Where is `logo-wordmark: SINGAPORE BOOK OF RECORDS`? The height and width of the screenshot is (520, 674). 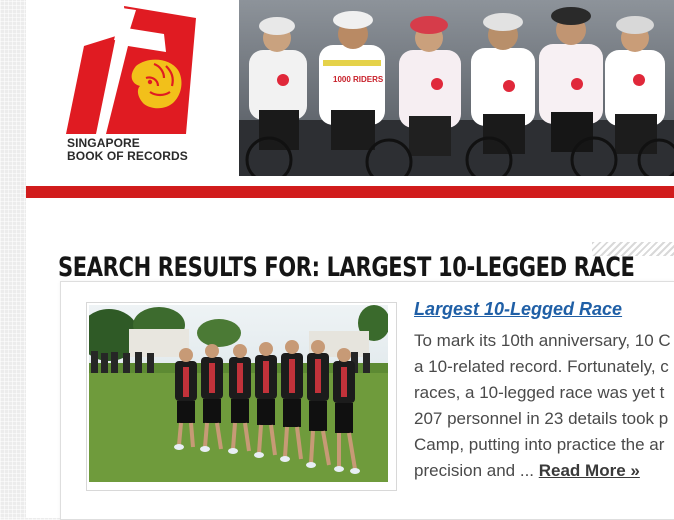 logo-wordmark: SINGAPORE BOOK OF RECORDS is located at coordinates (137, 150).